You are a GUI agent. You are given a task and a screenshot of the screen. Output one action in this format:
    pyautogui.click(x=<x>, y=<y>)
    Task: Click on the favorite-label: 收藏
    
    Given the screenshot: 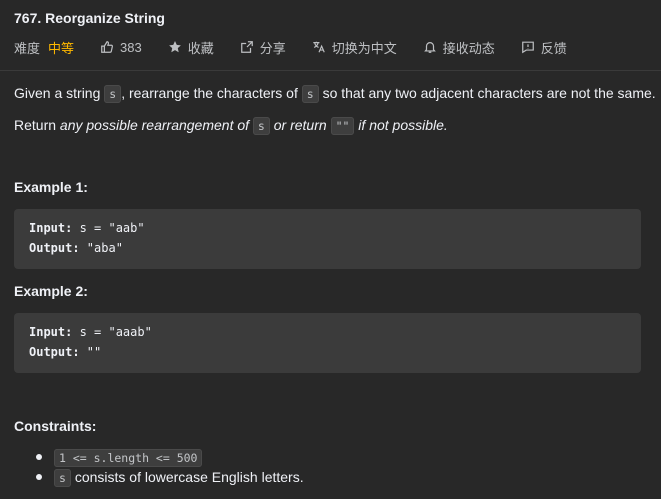 What is the action you would take?
    pyautogui.click(x=200, y=48)
    